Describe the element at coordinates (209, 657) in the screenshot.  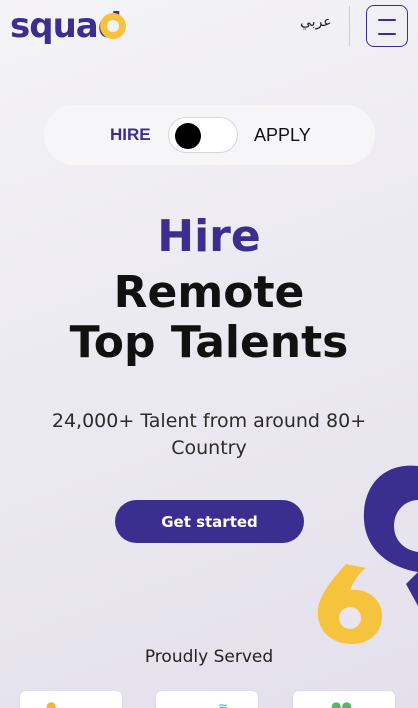
I see `proudly-served-heading: Proudly Served` at that location.